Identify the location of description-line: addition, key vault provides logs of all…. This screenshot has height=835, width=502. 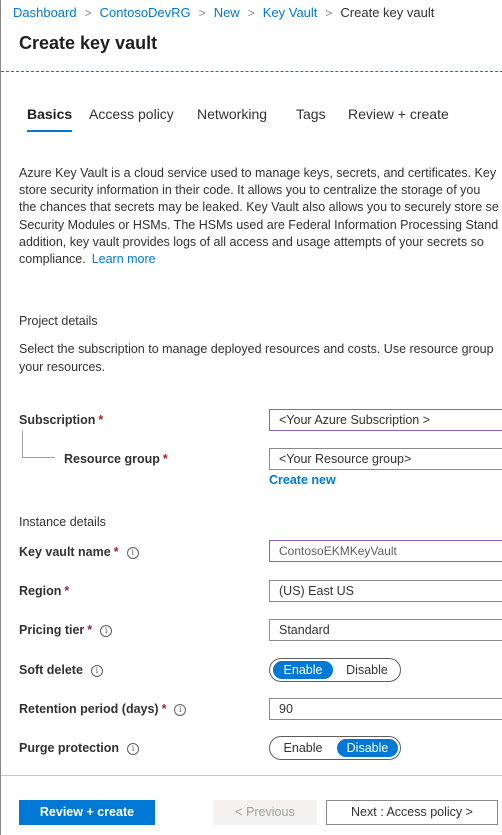
(251, 241).